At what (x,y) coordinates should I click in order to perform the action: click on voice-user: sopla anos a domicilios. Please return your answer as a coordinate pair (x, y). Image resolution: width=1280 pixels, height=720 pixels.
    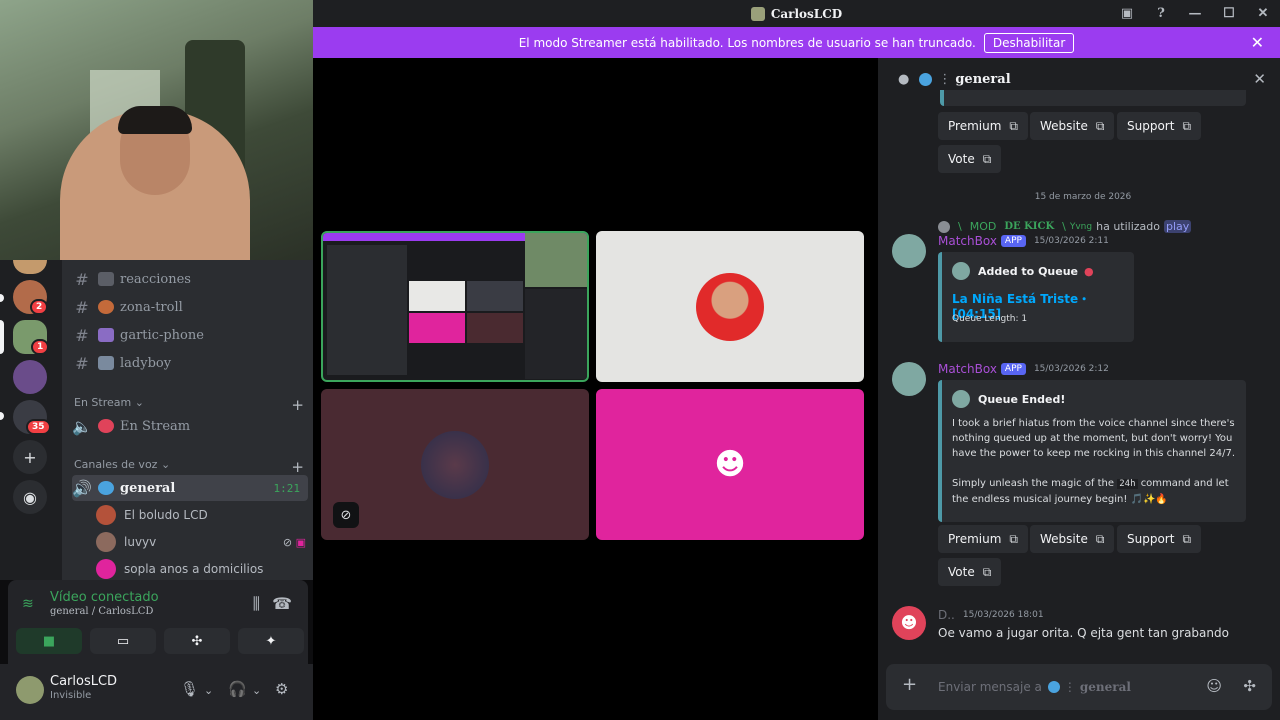
    Looking at the image, I should click on (179, 569).